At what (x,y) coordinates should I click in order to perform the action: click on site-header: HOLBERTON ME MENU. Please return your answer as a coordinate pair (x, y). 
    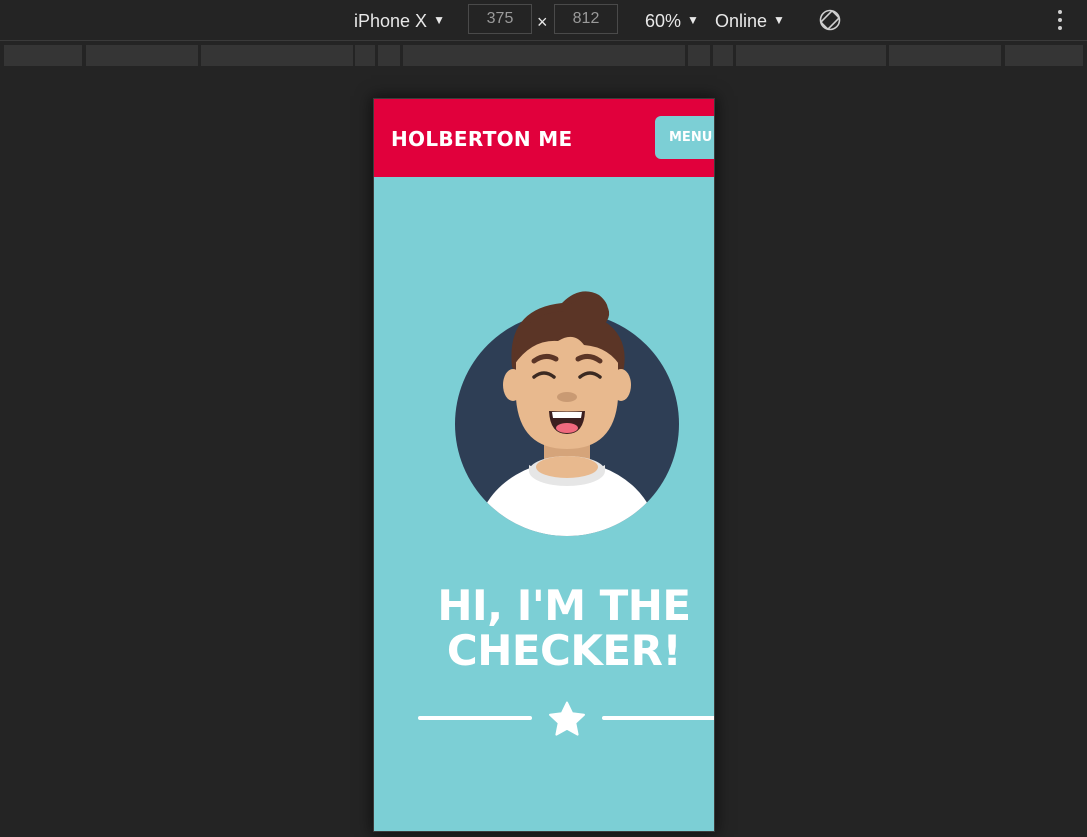
    Looking at the image, I should click on (544, 138).